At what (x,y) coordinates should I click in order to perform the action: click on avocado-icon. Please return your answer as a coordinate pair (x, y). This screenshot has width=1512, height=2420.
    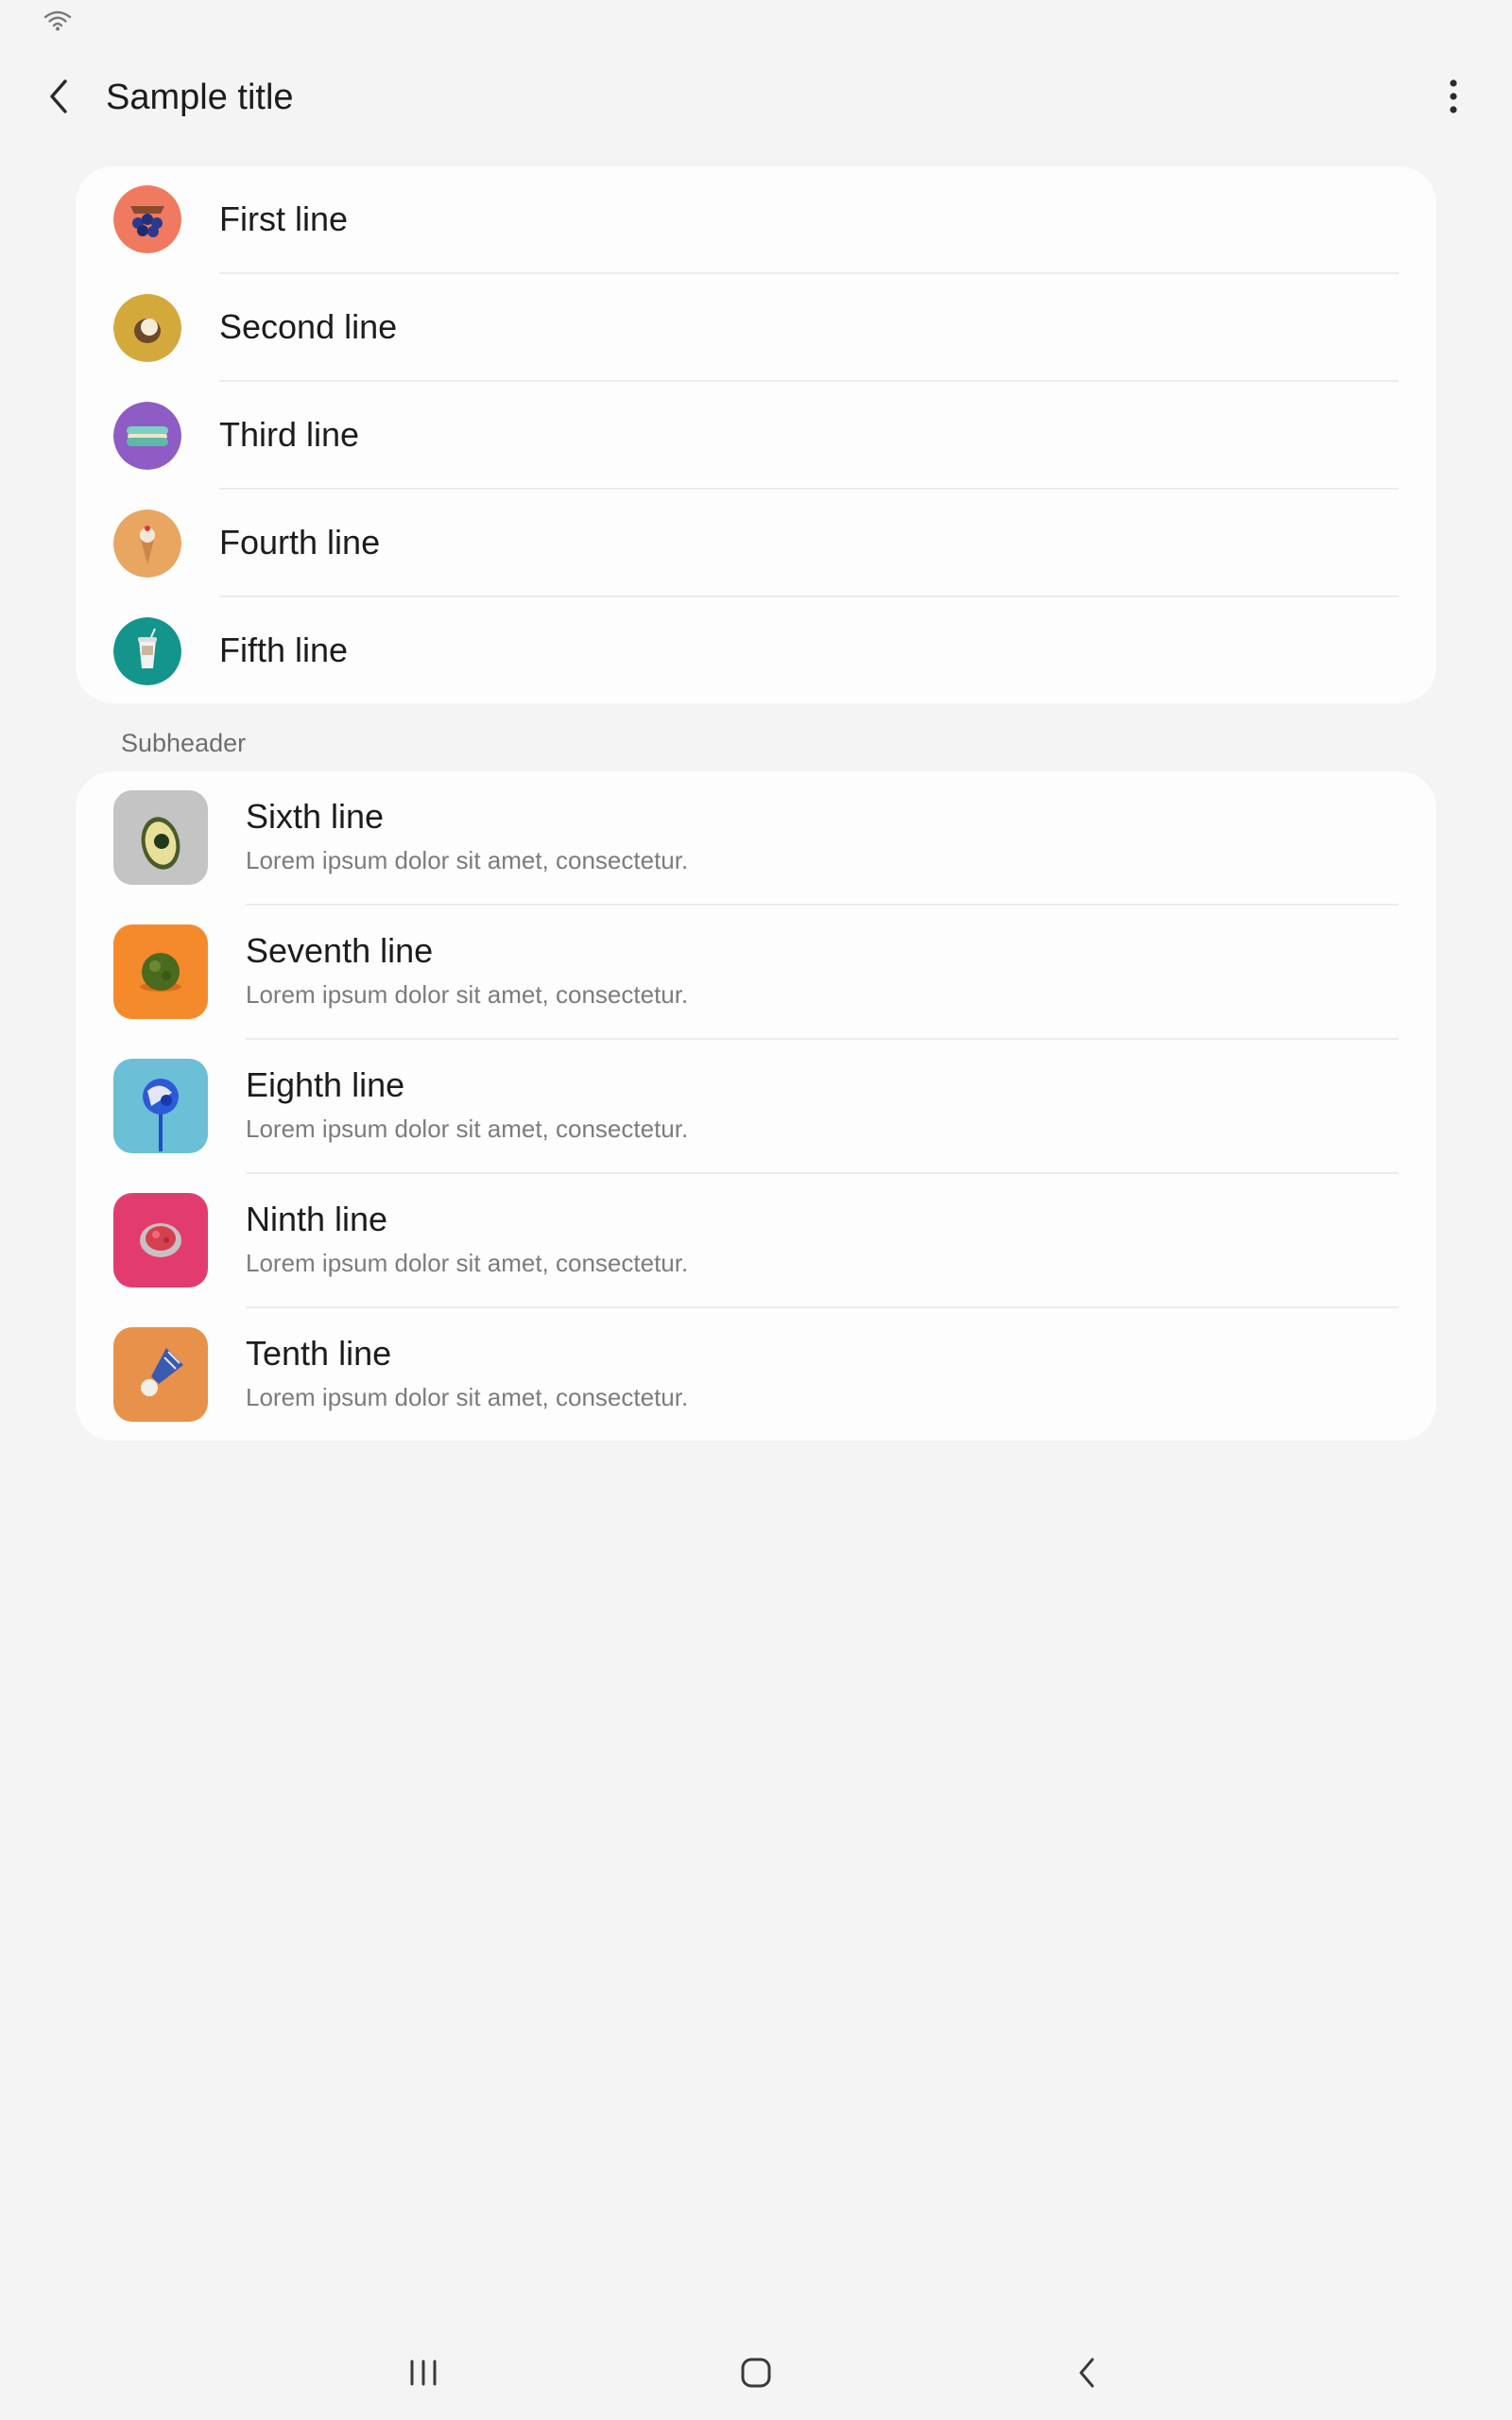
    Looking at the image, I should click on (160, 838).